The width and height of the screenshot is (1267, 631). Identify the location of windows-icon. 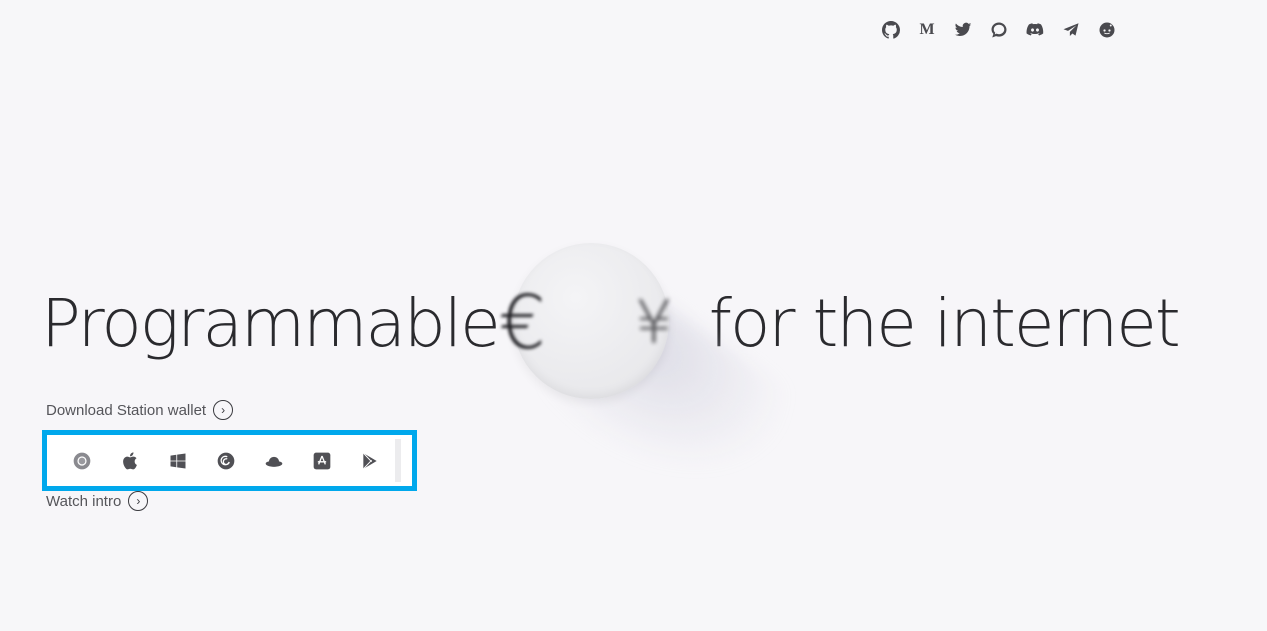
(178, 460).